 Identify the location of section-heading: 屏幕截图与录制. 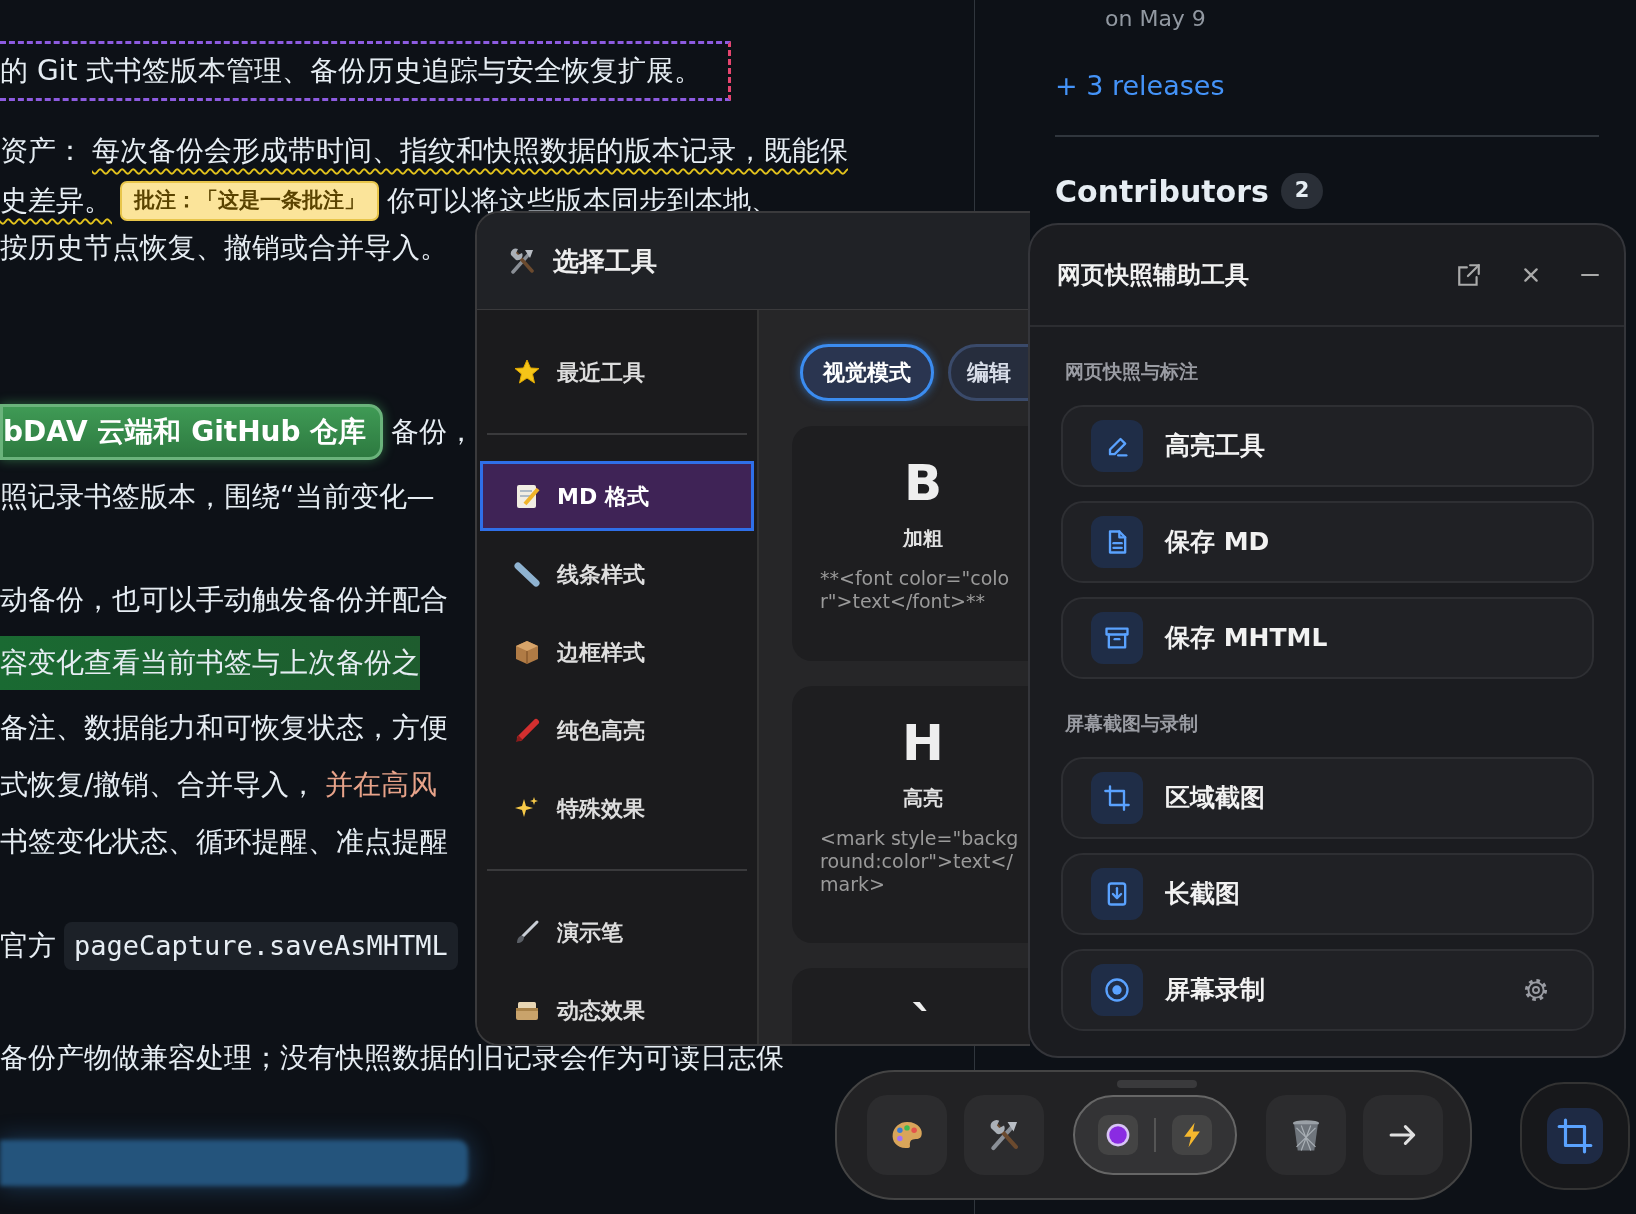
(1132, 723).